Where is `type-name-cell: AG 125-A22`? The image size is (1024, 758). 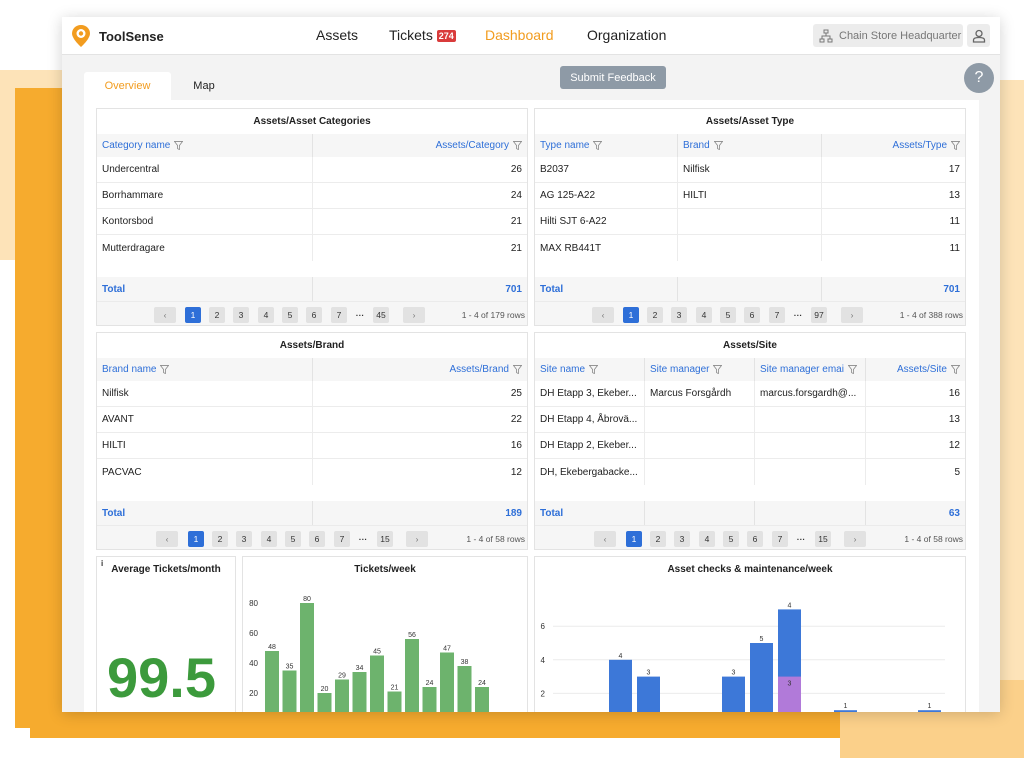 type-name-cell: AG 125-A22 is located at coordinates (606, 195).